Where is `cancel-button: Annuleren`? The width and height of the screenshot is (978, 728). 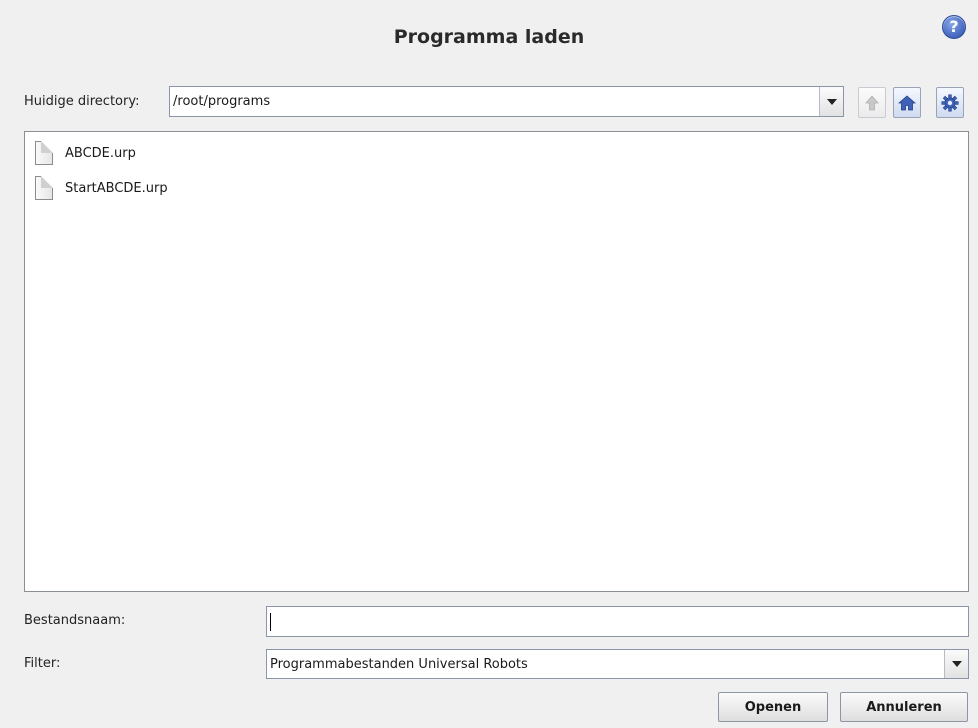 cancel-button: Annuleren is located at coordinates (904, 707).